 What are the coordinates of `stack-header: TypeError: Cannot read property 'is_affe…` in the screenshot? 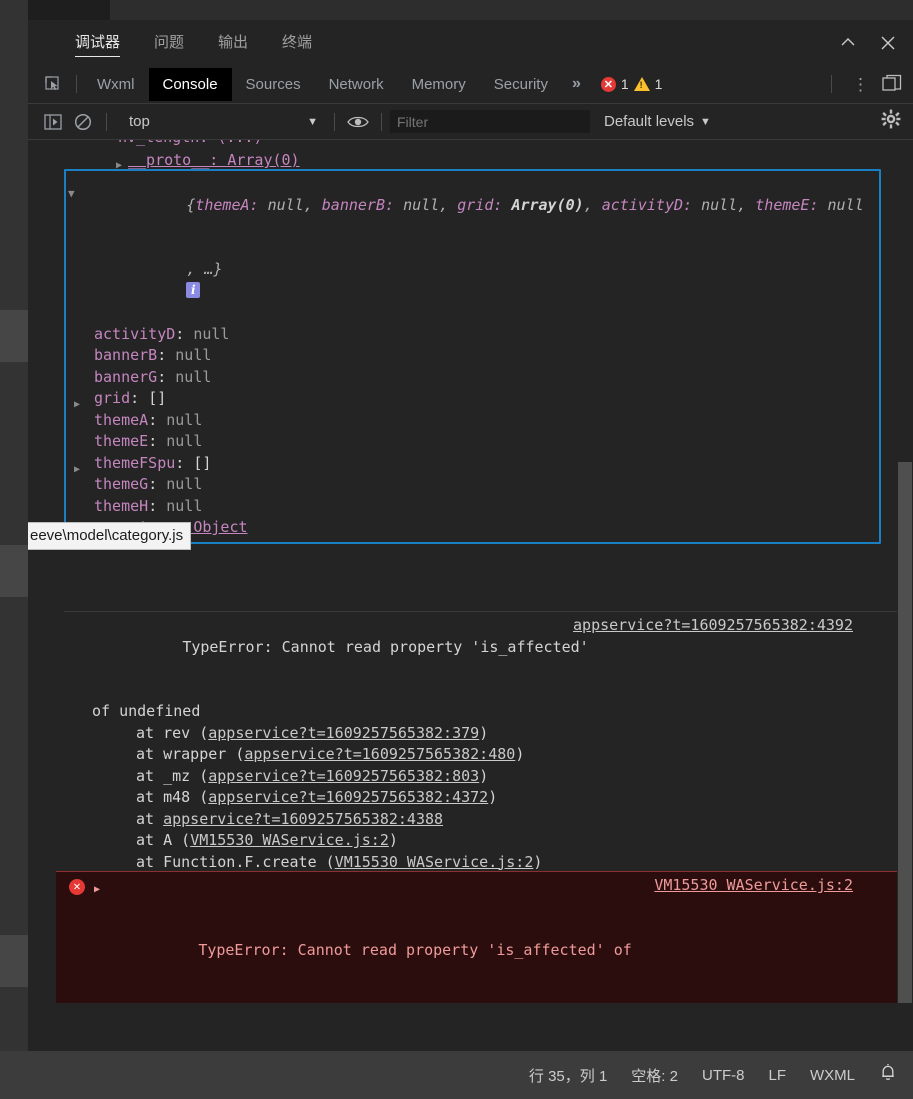 It's located at (480, 658).